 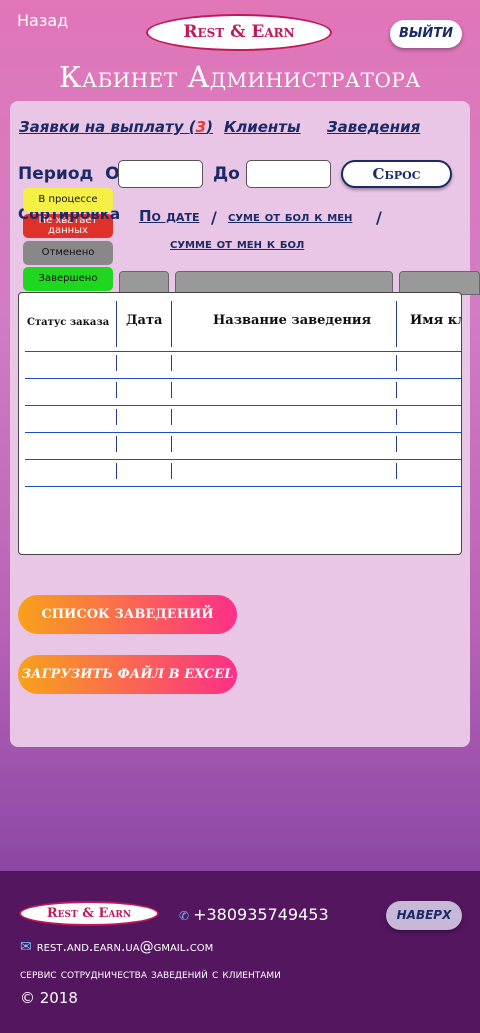 What do you see at coordinates (426, 34) in the screenshot?
I see `logout-button: ВЫЙТИ` at bounding box center [426, 34].